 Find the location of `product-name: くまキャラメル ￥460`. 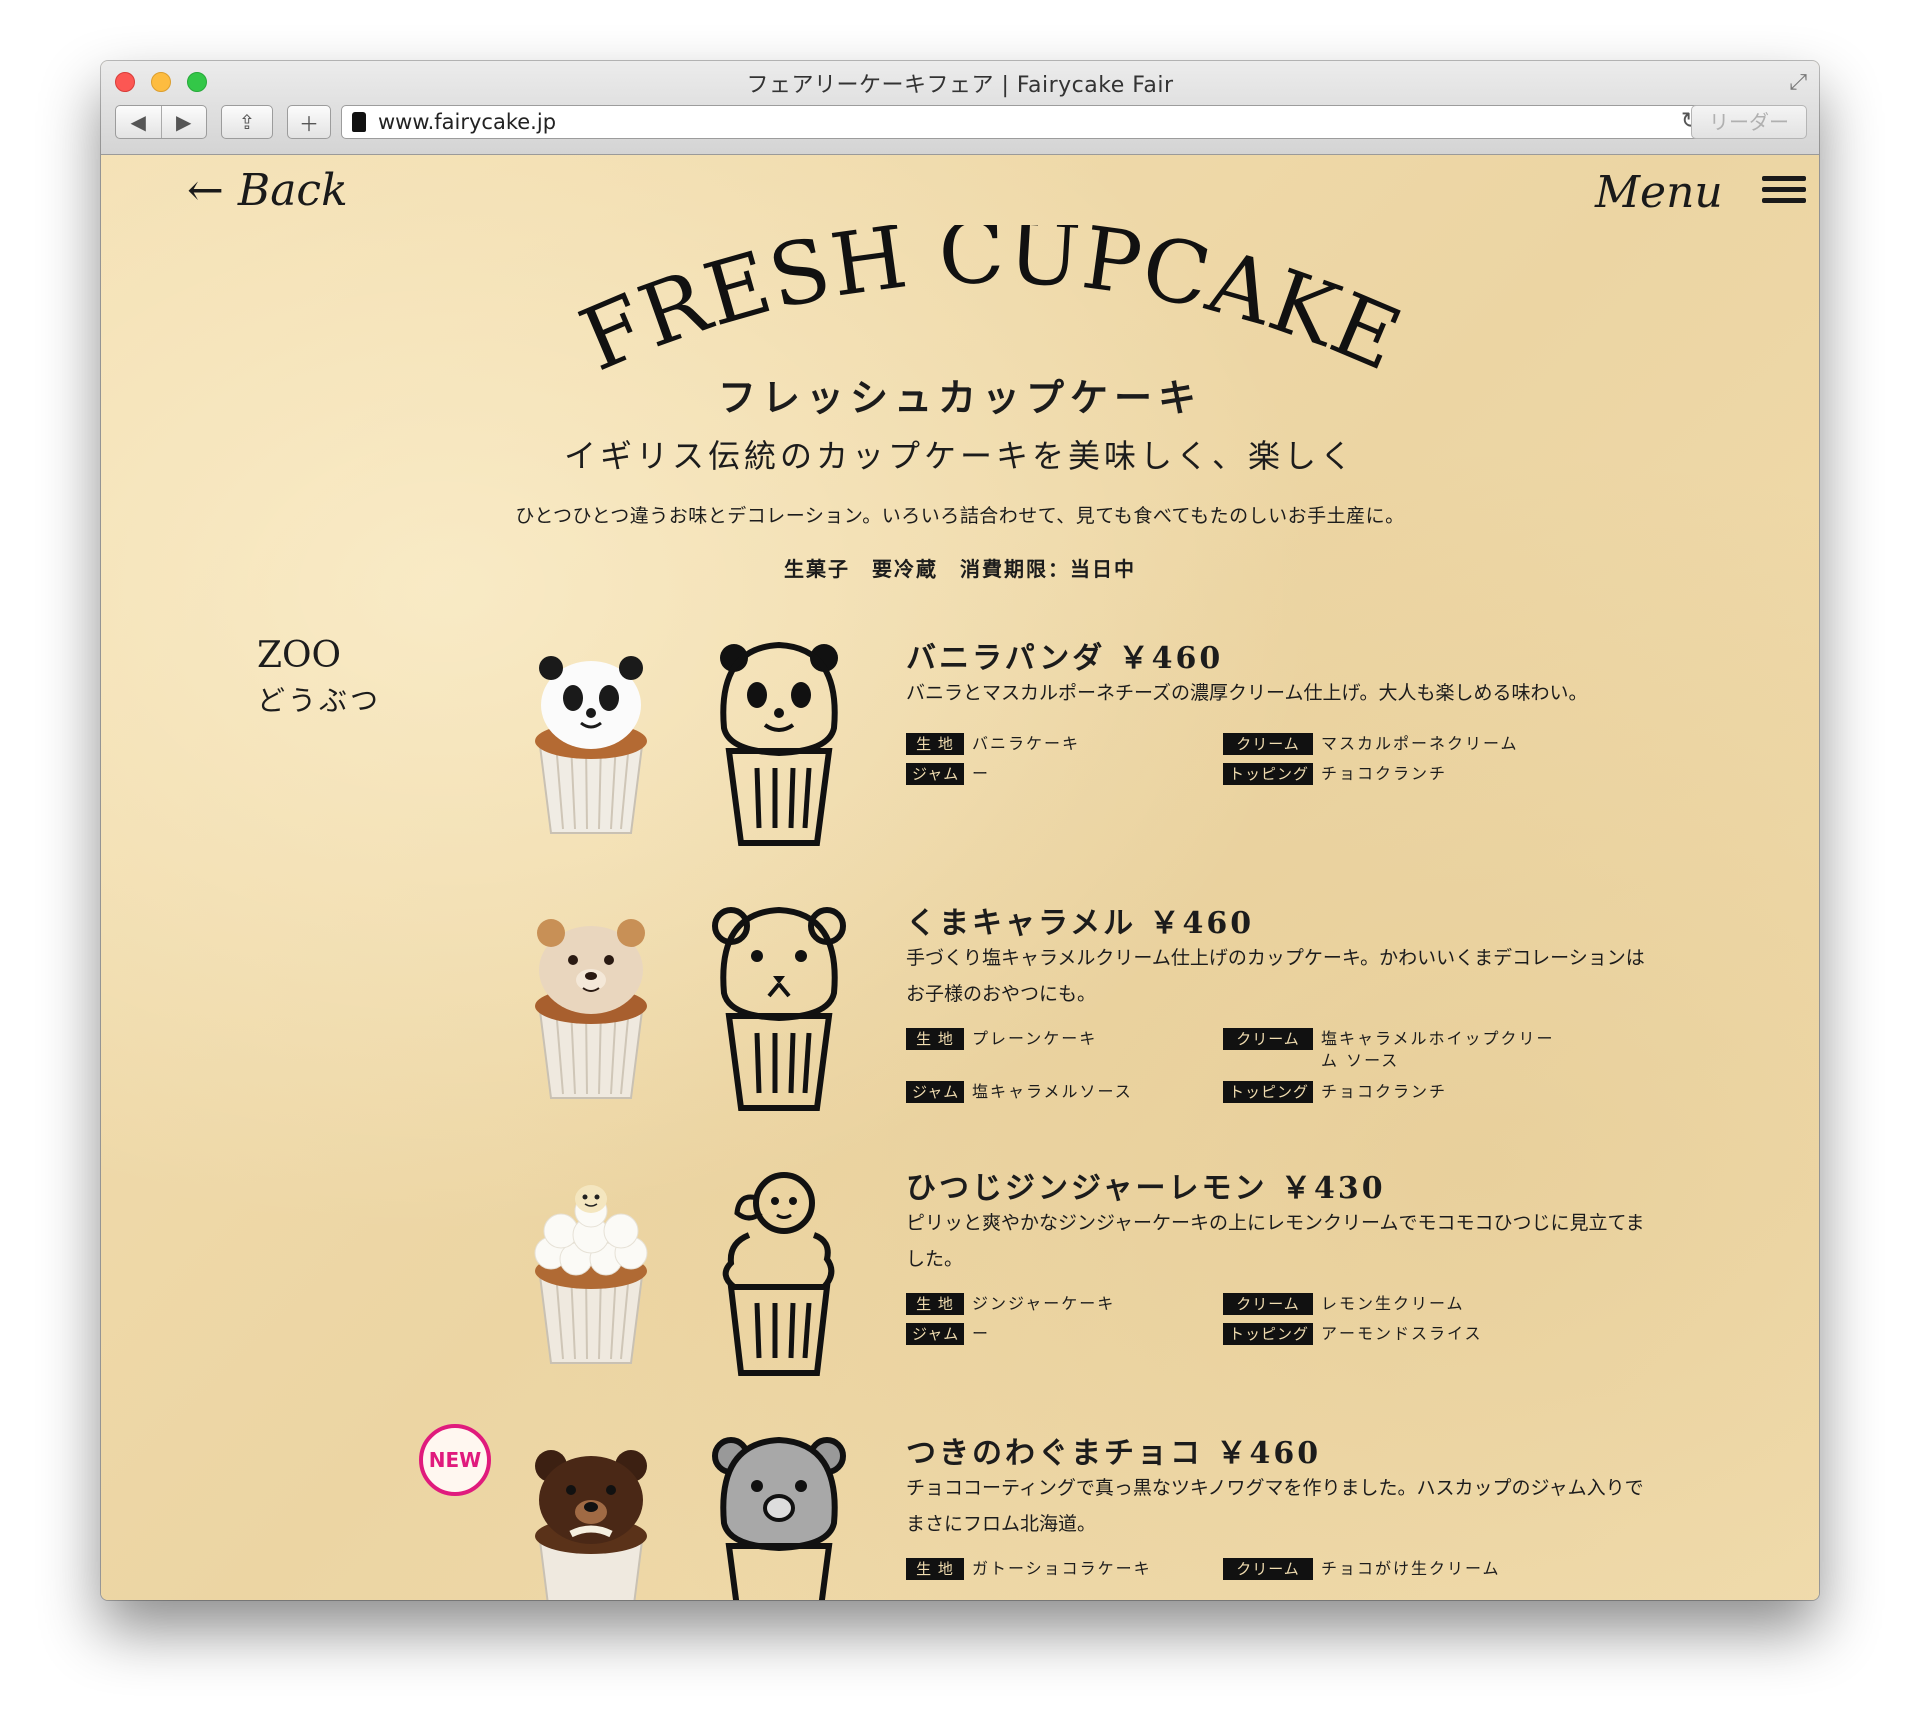

product-name: くまキャラメル ￥460 is located at coordinates (1080, 923).